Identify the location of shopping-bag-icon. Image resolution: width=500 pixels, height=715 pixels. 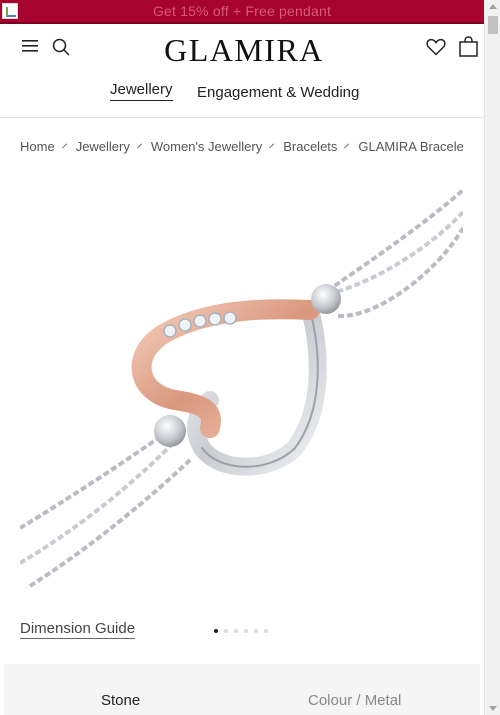
(468, 46).